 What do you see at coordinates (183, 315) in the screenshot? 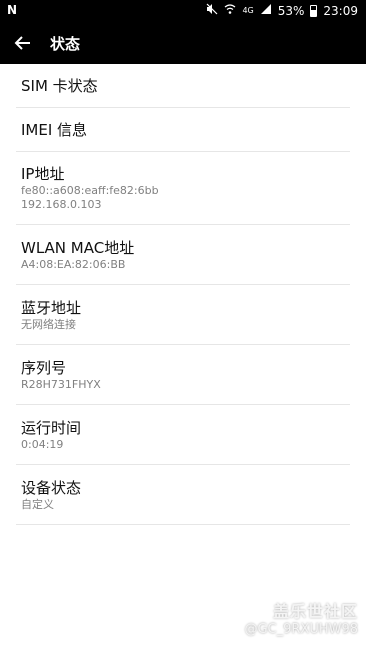
I see `list-item-bluetooth-address: 蓝牙地址 无网络连接` at bounding box center [183, 315].